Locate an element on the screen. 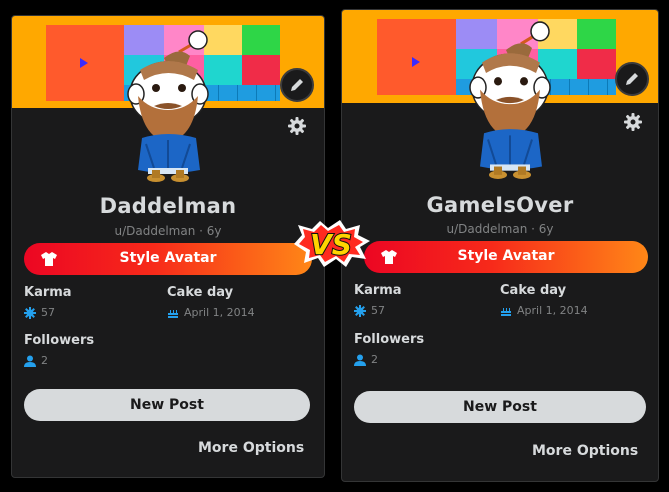 This screenshot has height=492, width=669. vs-badge: VS is located at coordinates (331, 244).